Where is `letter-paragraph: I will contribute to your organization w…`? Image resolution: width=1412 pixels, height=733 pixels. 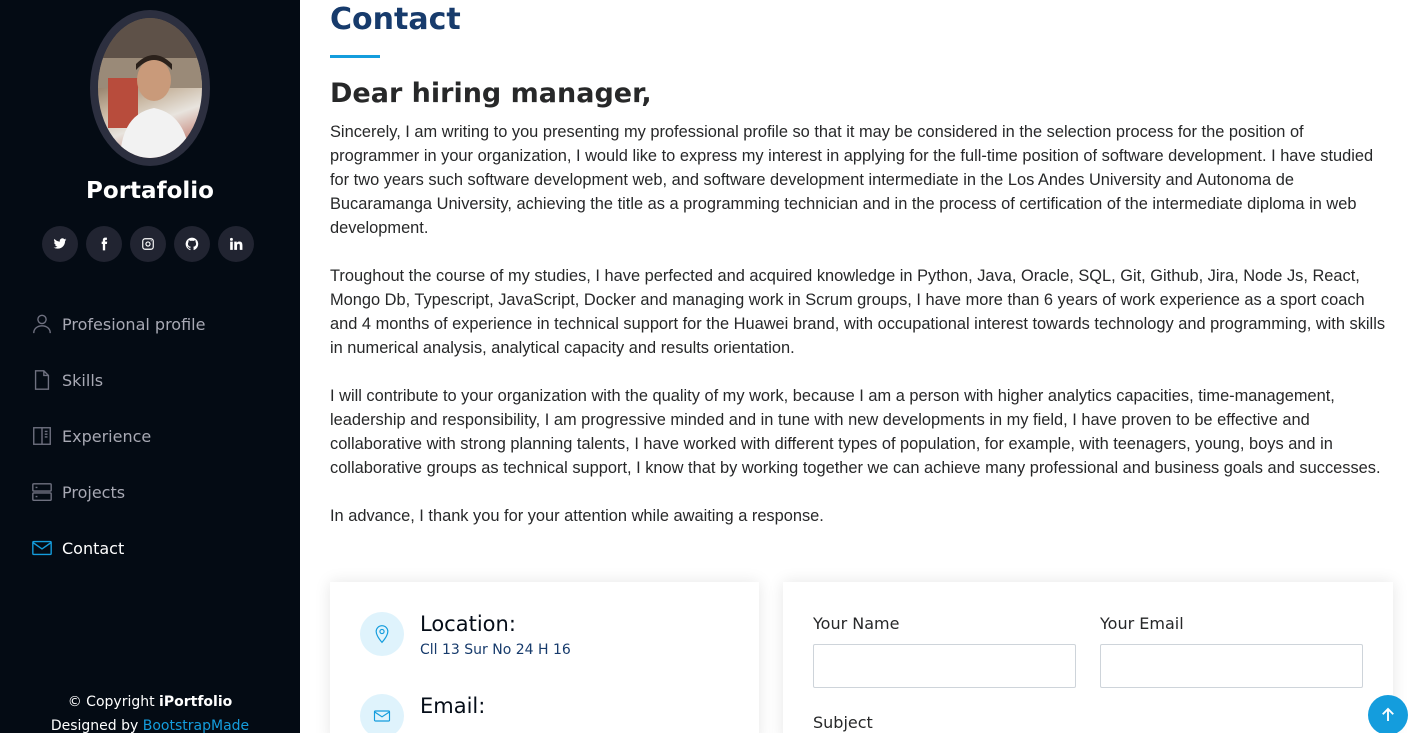 letter-paragraph: I will contribute to your organization w… is located at coordinates (855, 432).